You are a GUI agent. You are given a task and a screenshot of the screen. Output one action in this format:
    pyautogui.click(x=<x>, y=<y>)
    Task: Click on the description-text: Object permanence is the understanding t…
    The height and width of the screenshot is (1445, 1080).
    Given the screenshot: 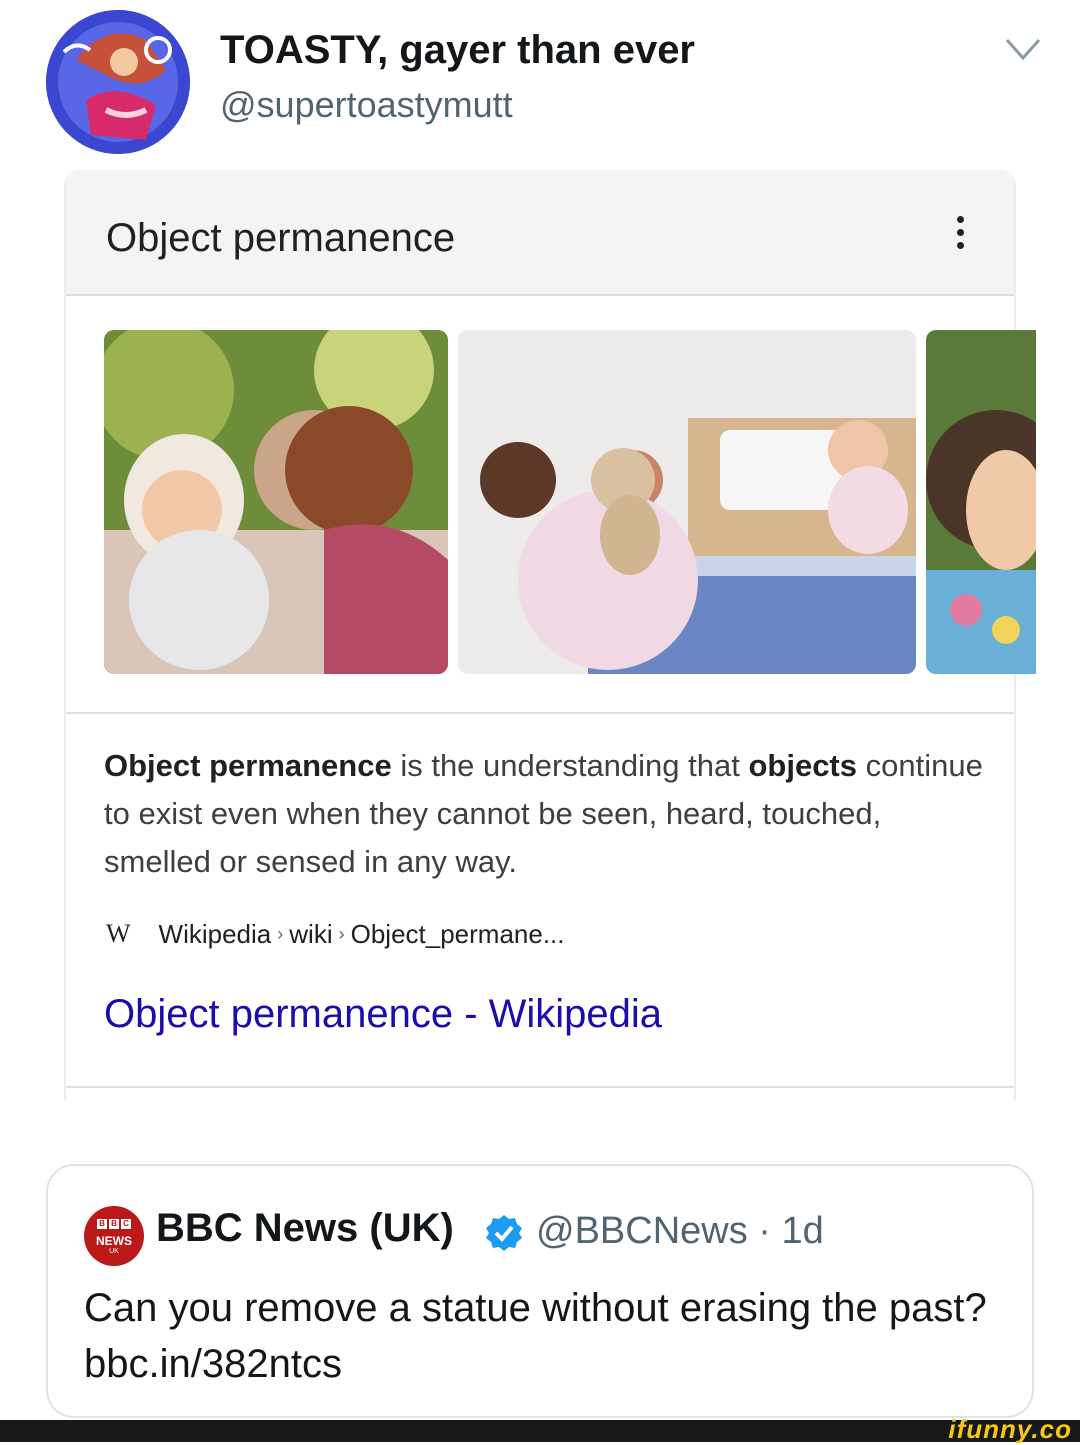 What is the action you would take?
    pyautogui.click(x=544, y=814)
    